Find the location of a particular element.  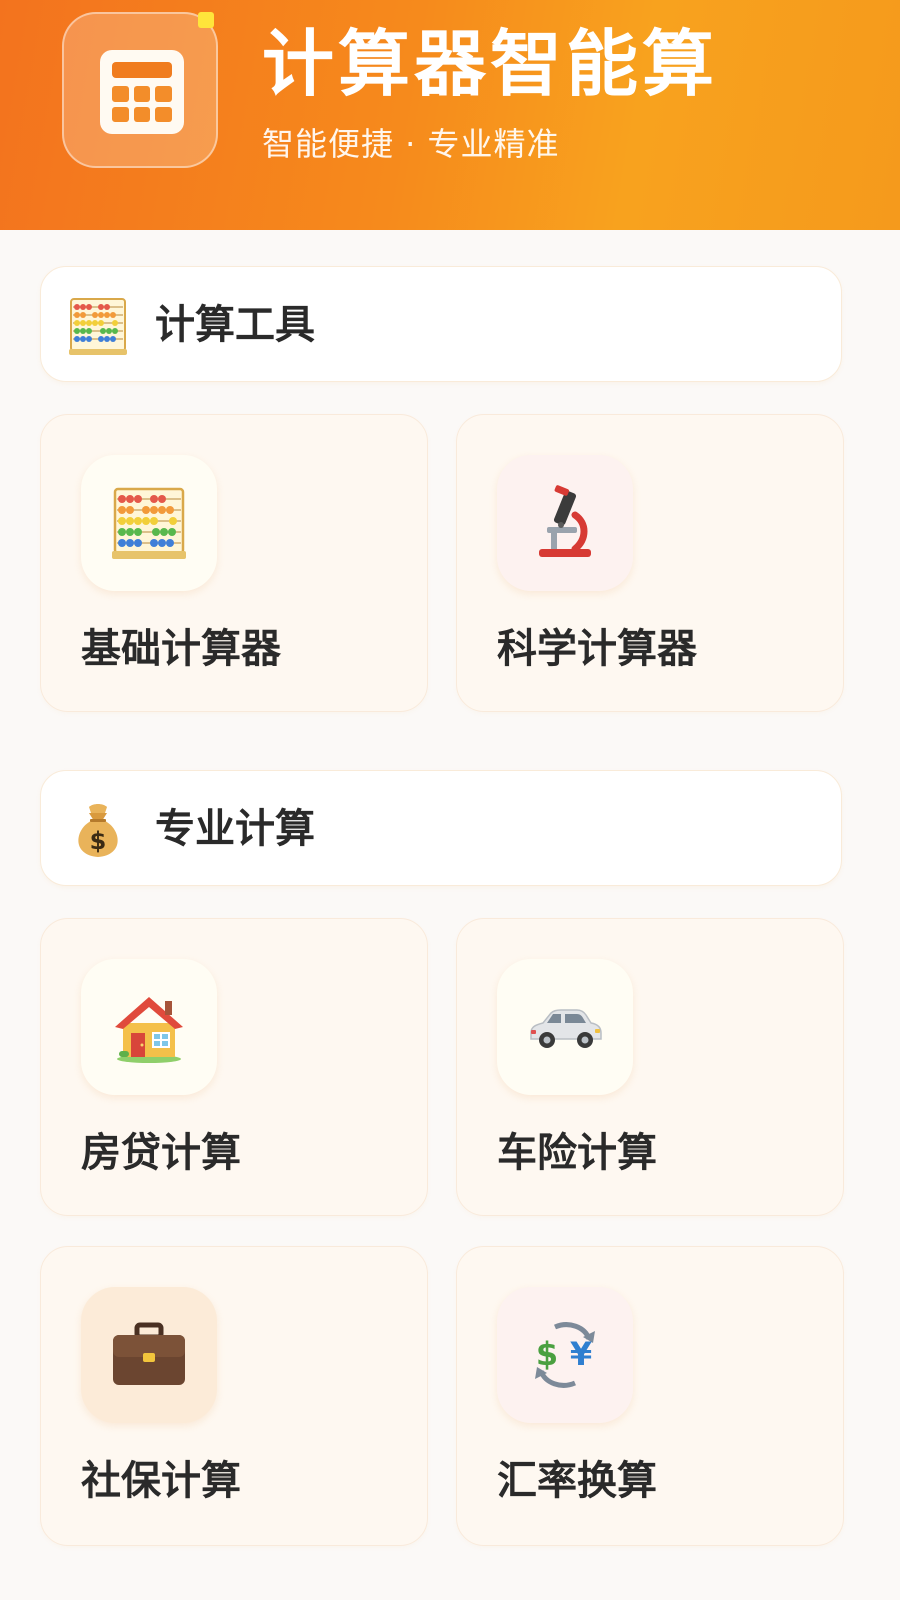

social-security-button: 社保计算 is located at coordinates (234, 1396).